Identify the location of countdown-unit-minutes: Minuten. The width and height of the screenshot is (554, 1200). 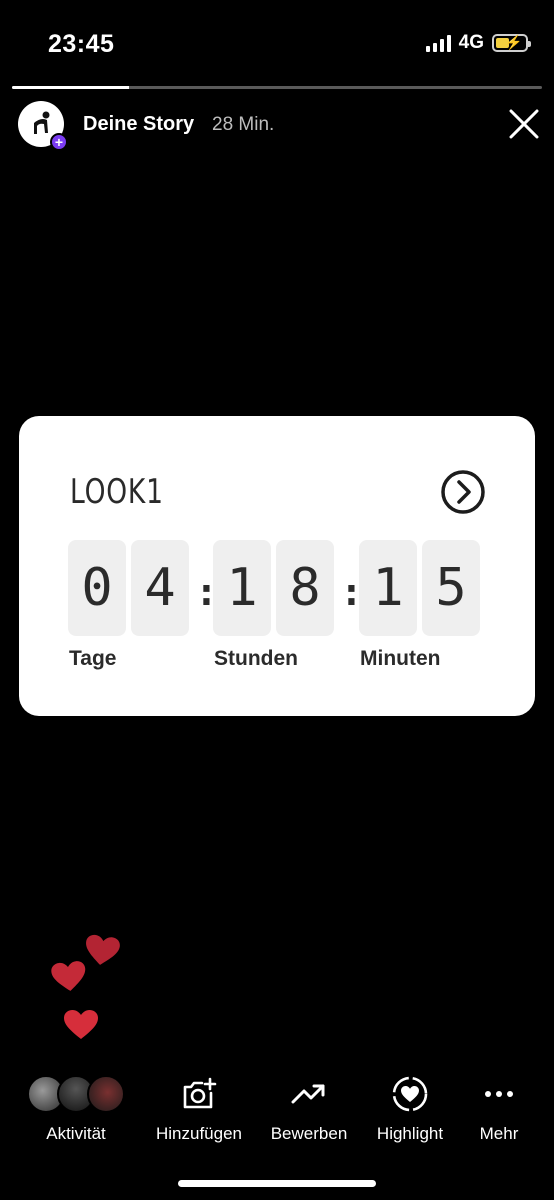
(400, 658).